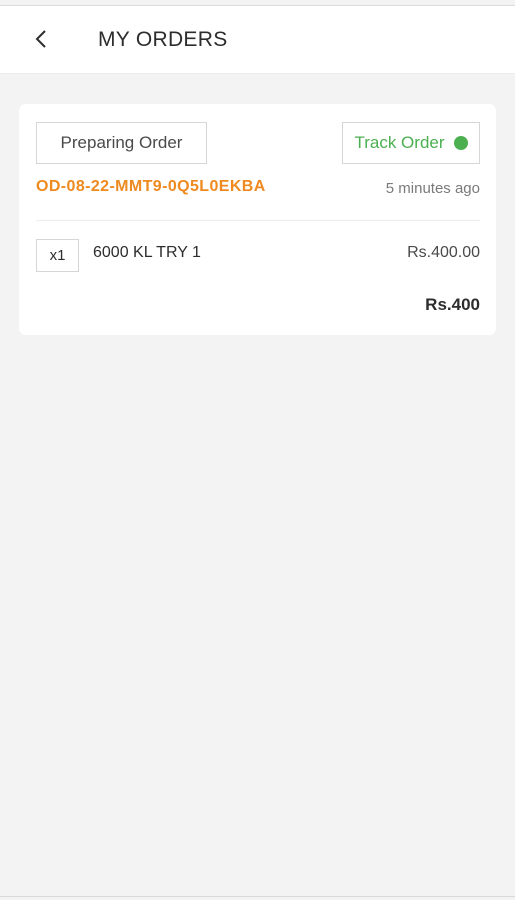 This screenshot has height=900, width=515. What do you see at coordinates (452, 304) in the screenshot?
I see `order-total: Rs.400` at bounding box center [452, 304].